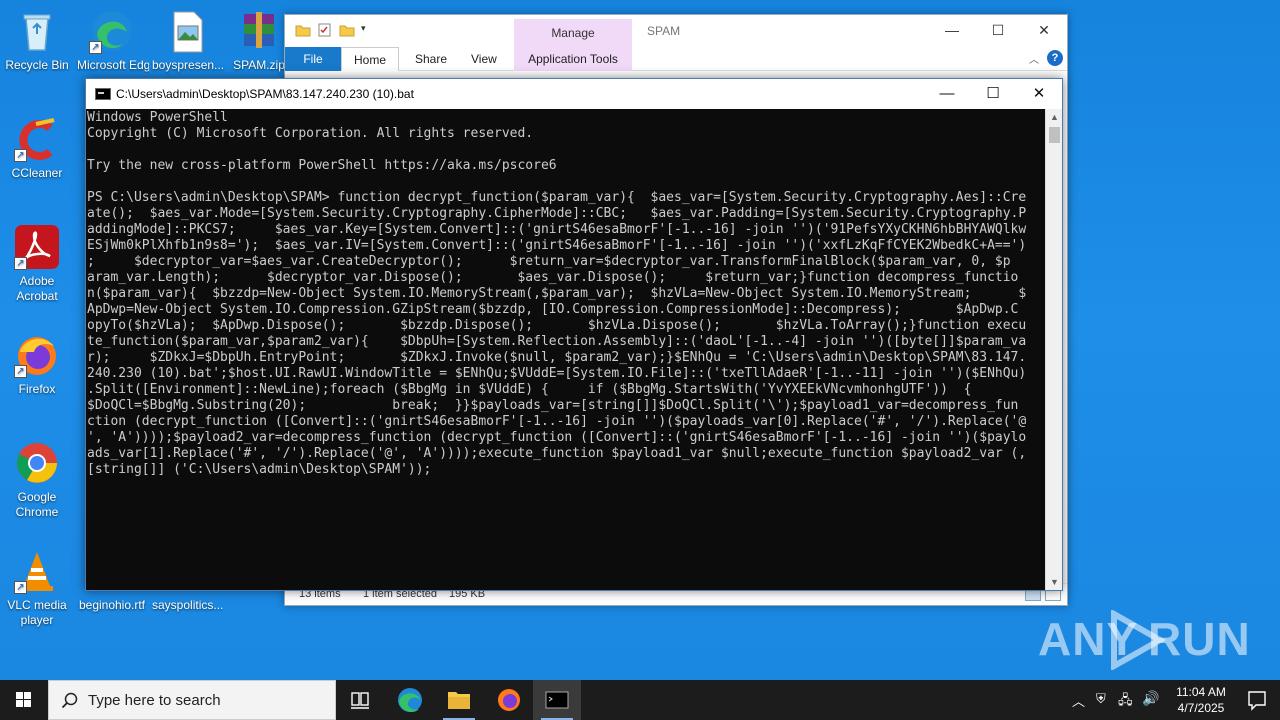  I want to click on notification-icon, so click(1257, 701).